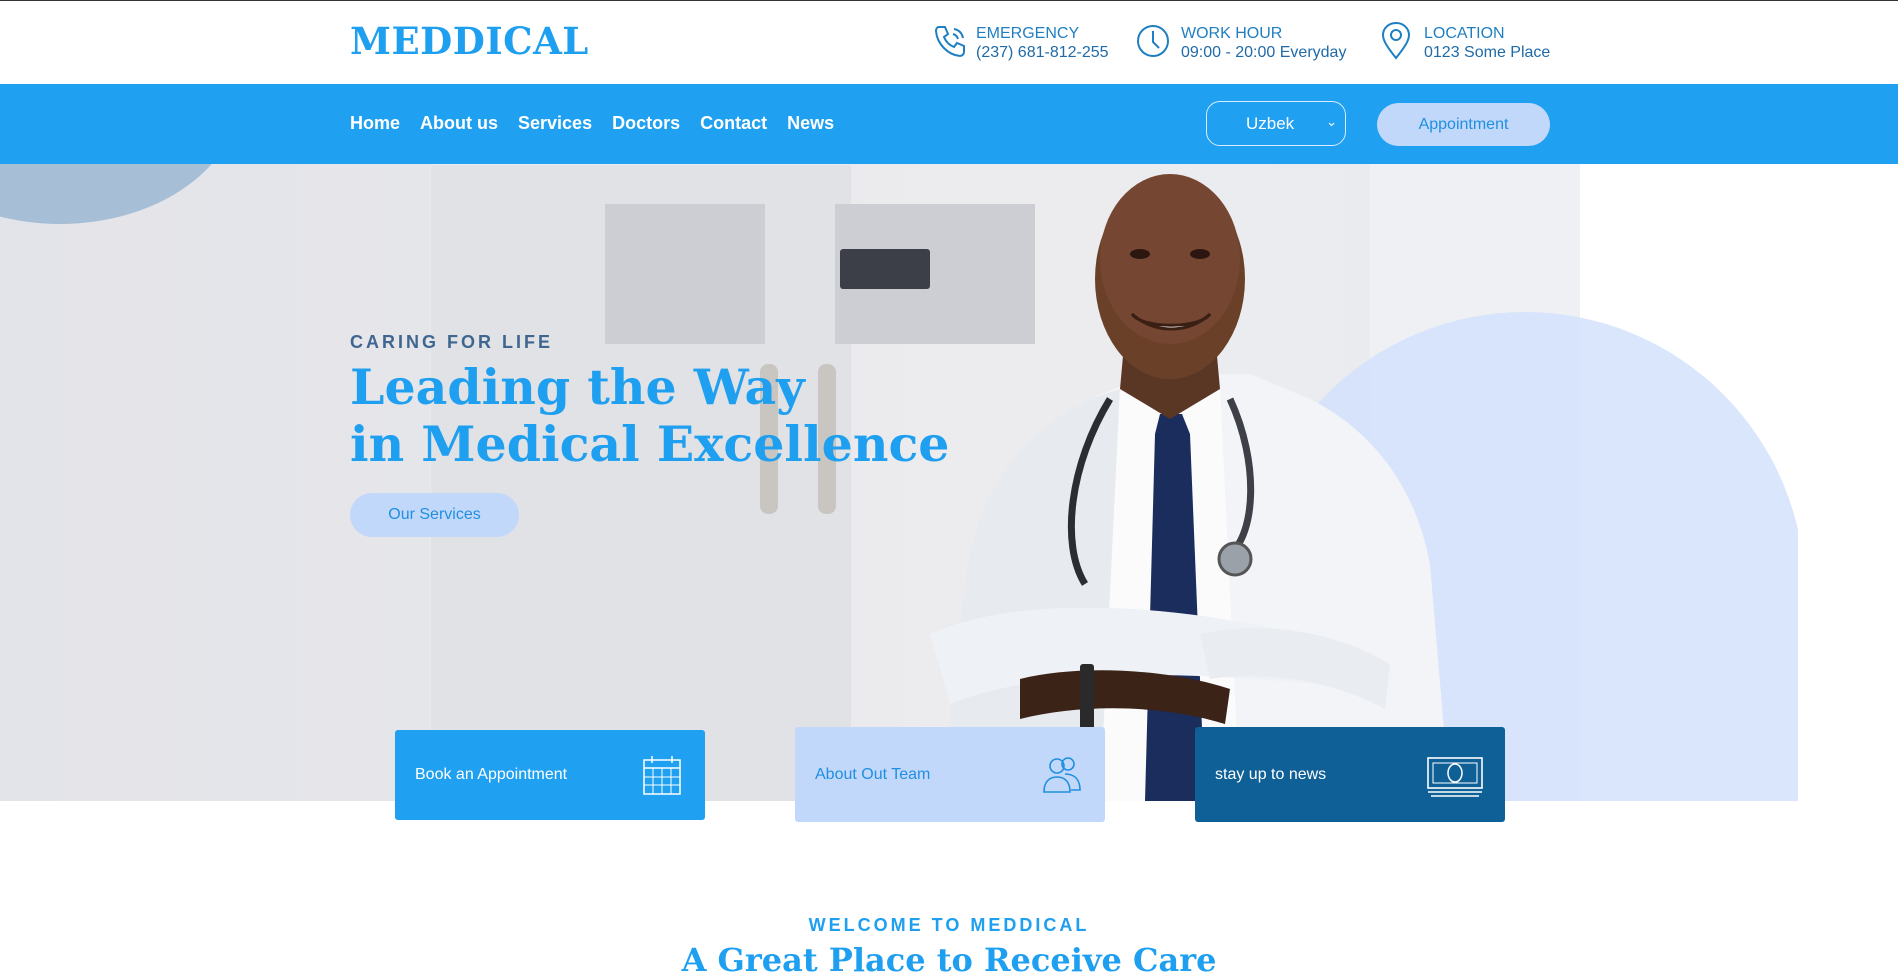  What do you see at coordinates (949, 925) in the screenshot?
I see `welcome-eyebrow: WELCOME TO MEDDICAL` at bounding box center [949, 925].